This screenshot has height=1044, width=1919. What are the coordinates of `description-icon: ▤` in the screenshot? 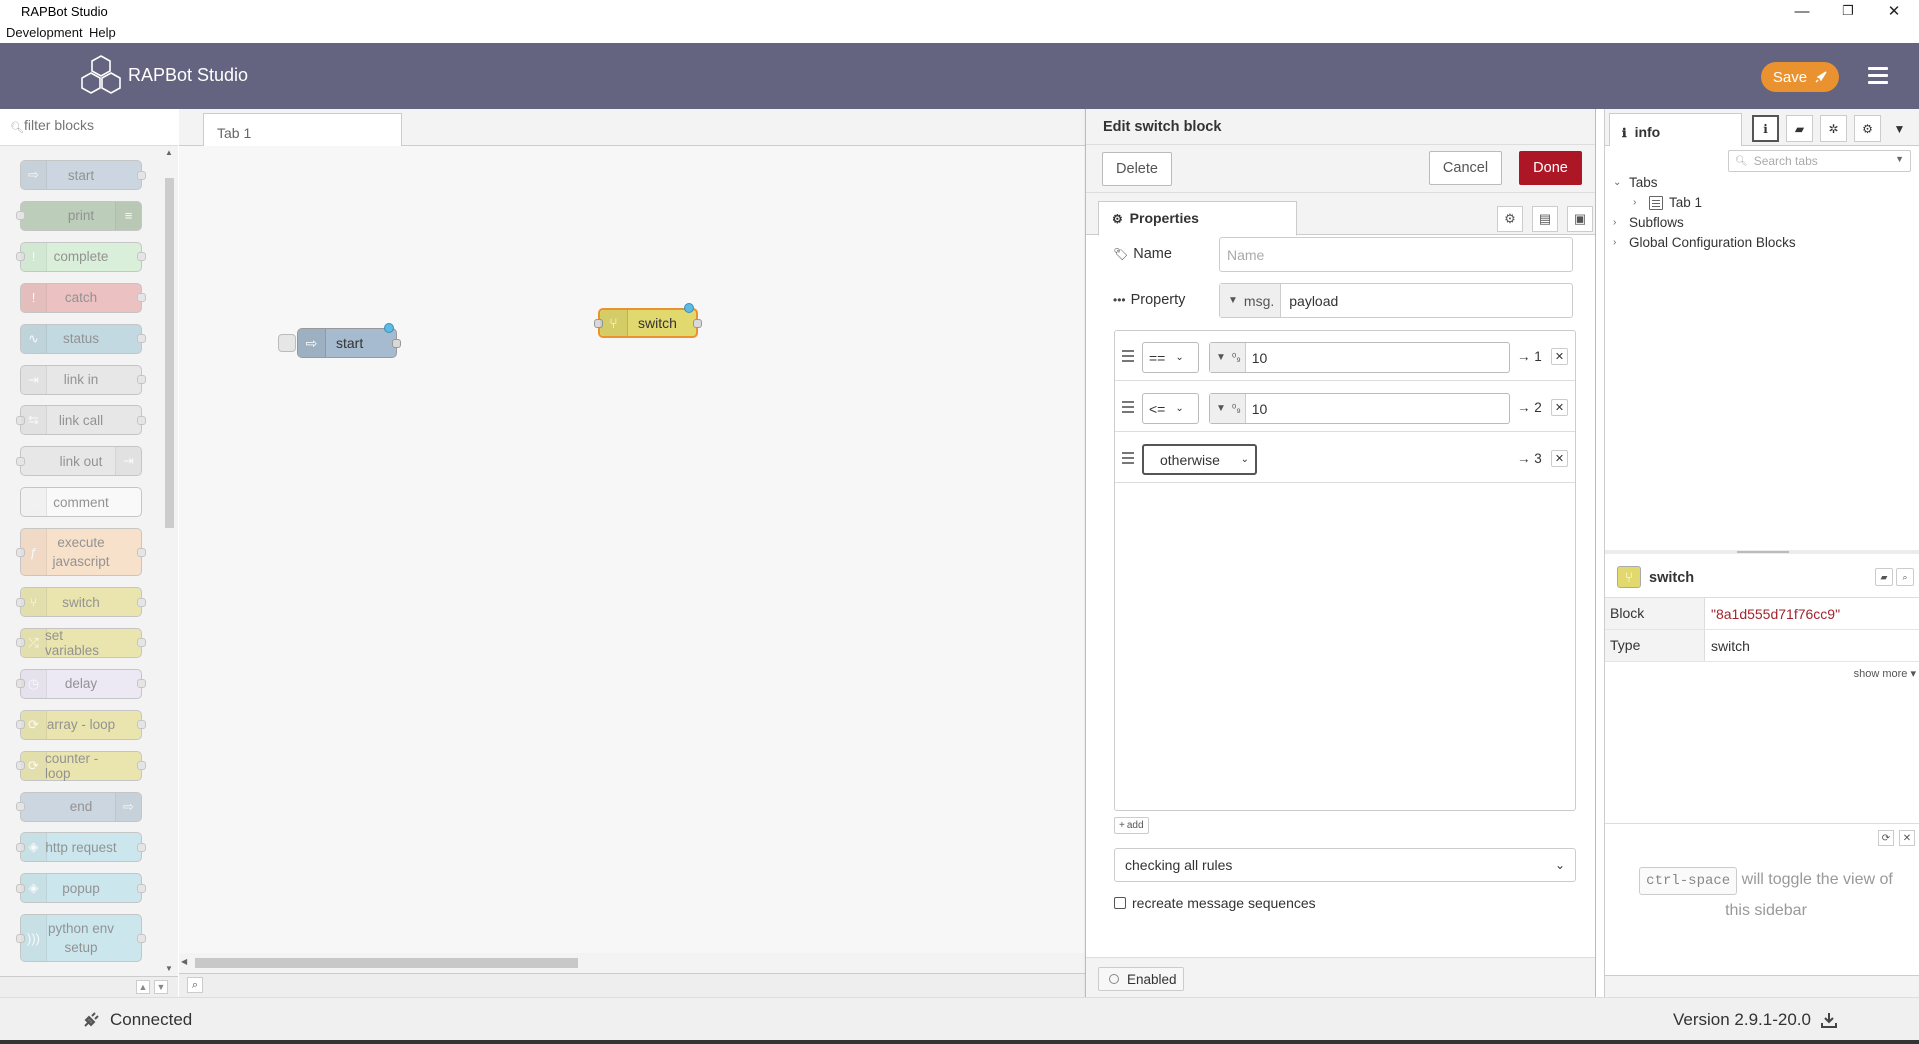 It's located at (1545, 219).